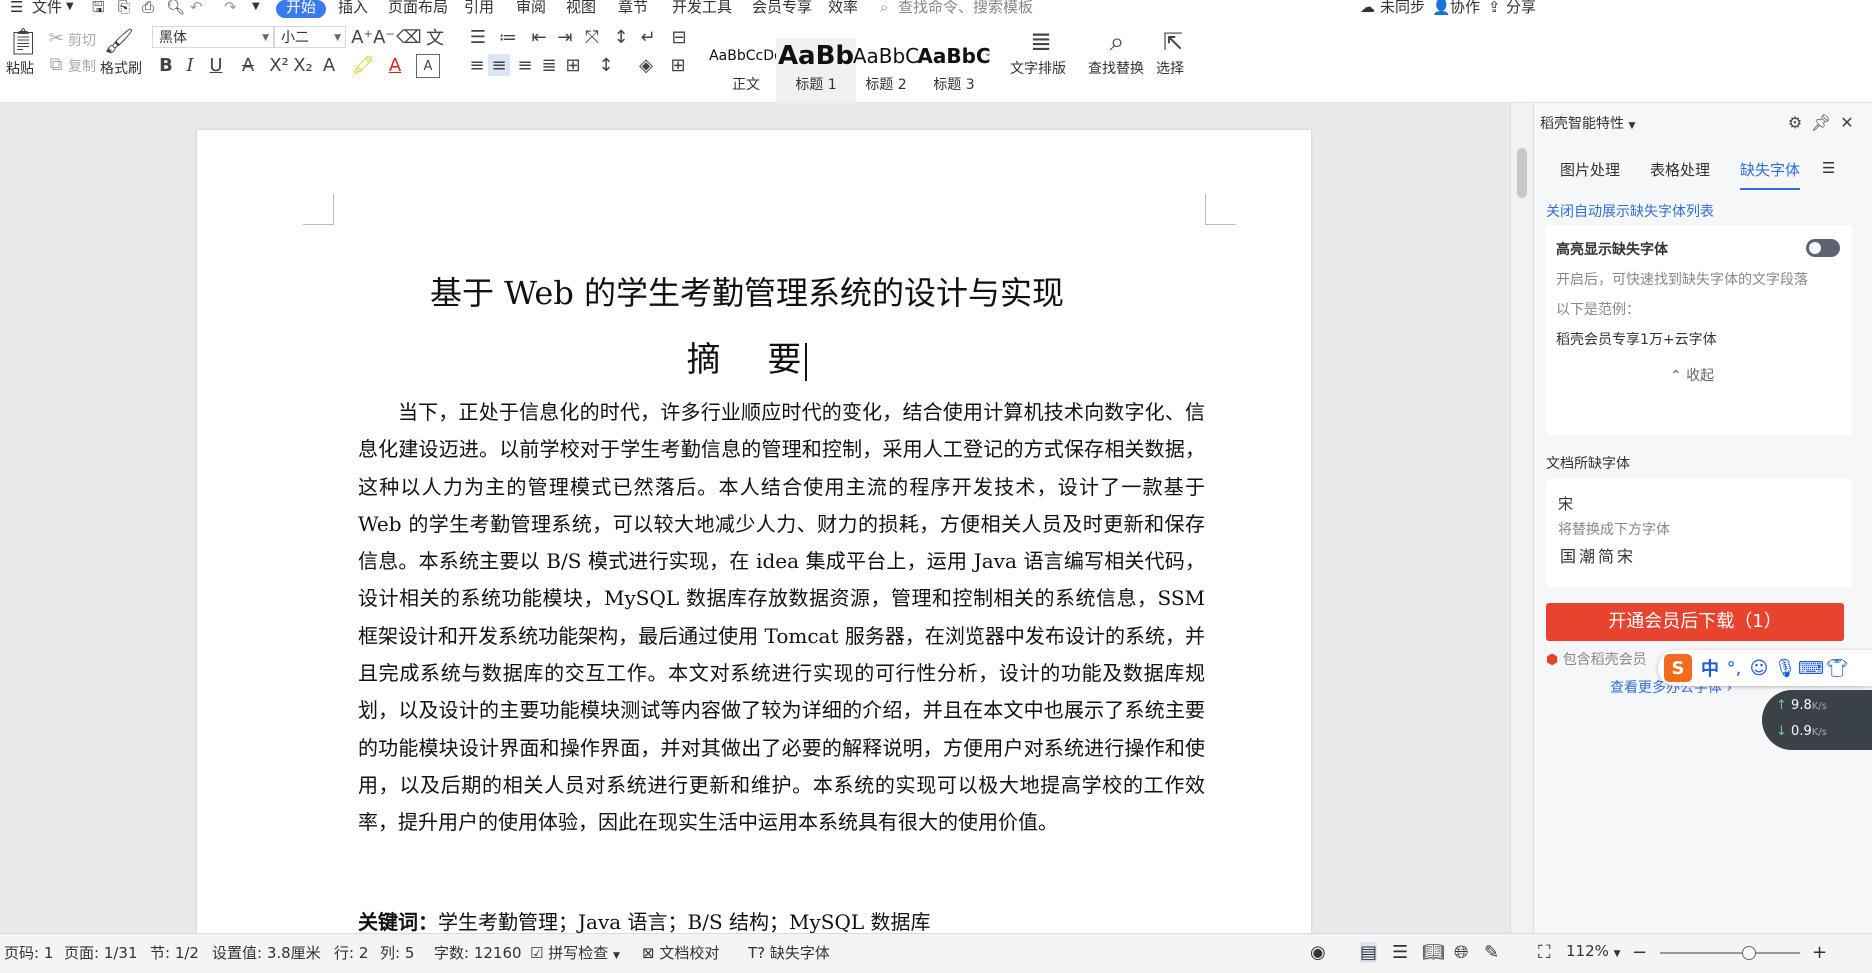 The image size is (1872, 973). I want to click on undo-icon: ↶, so click(196, 9).